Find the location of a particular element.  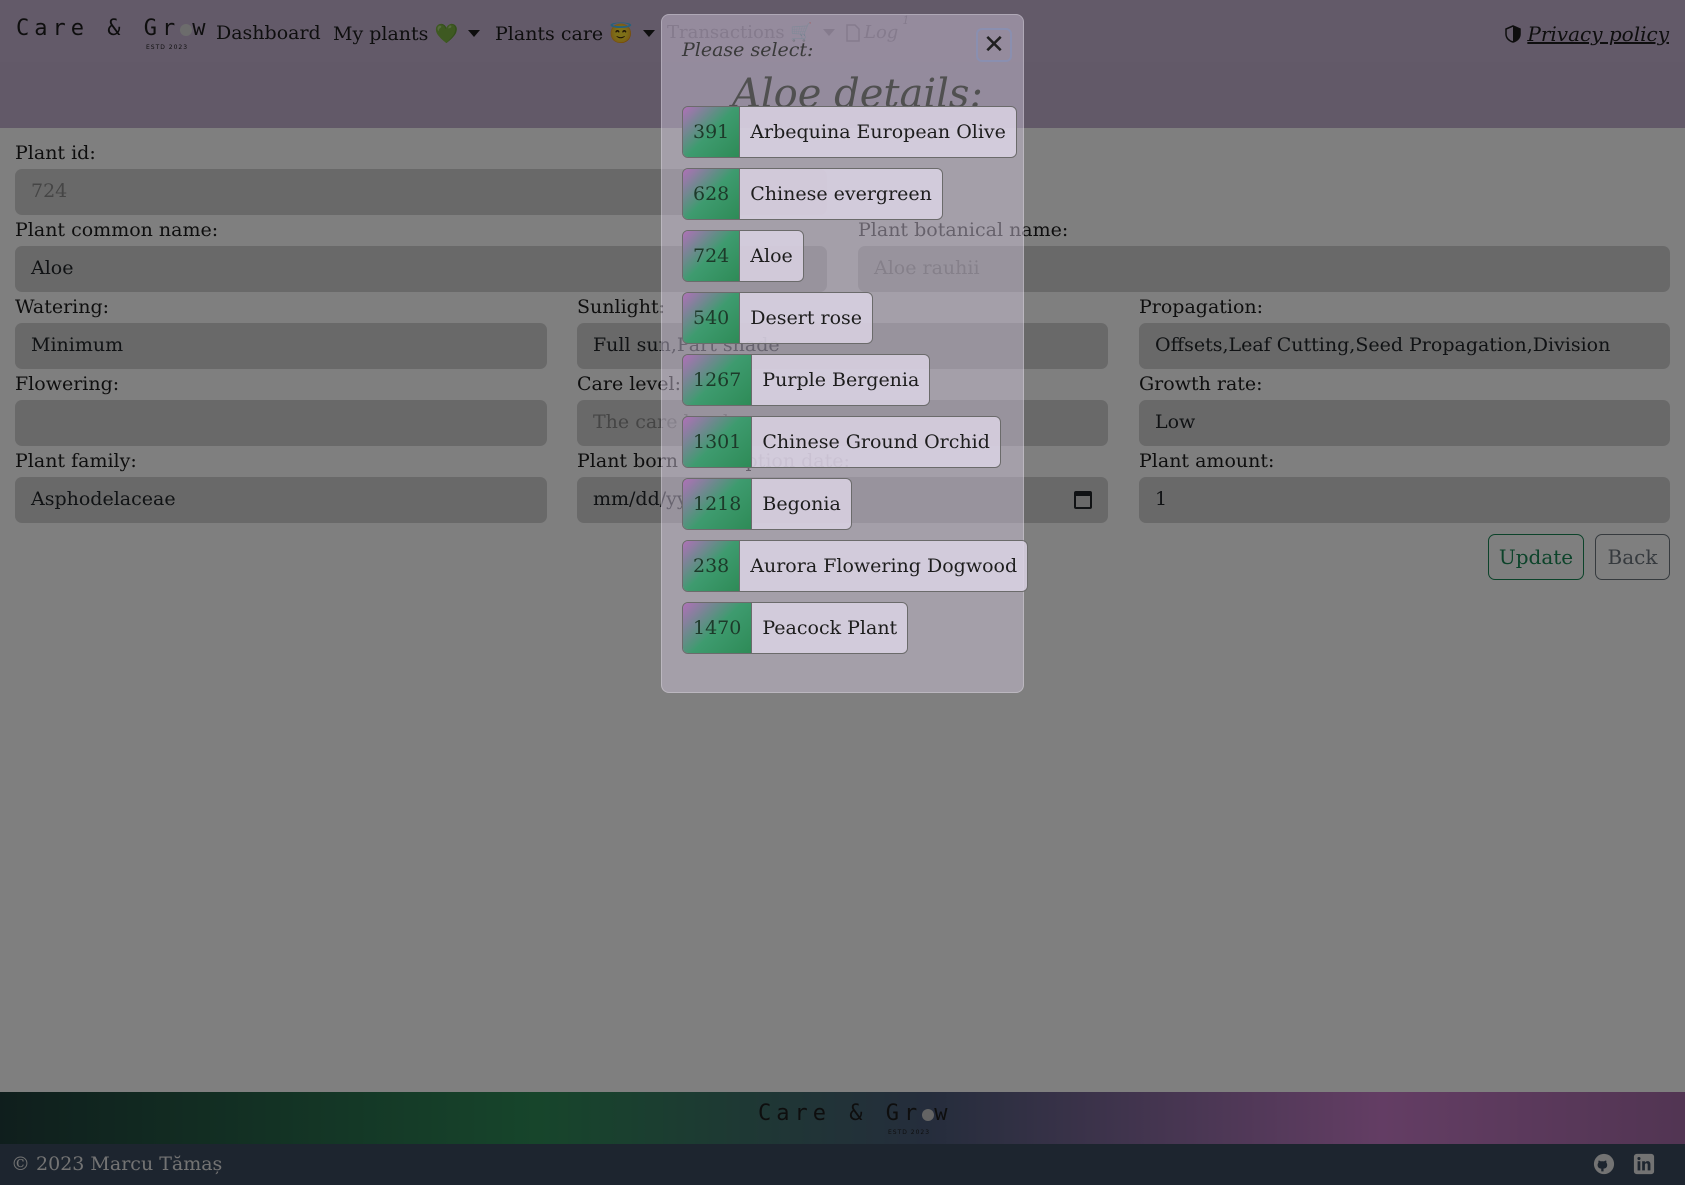

plant-option: 1301 Chinese Ground Orchid is located at coordinates (841, 442).